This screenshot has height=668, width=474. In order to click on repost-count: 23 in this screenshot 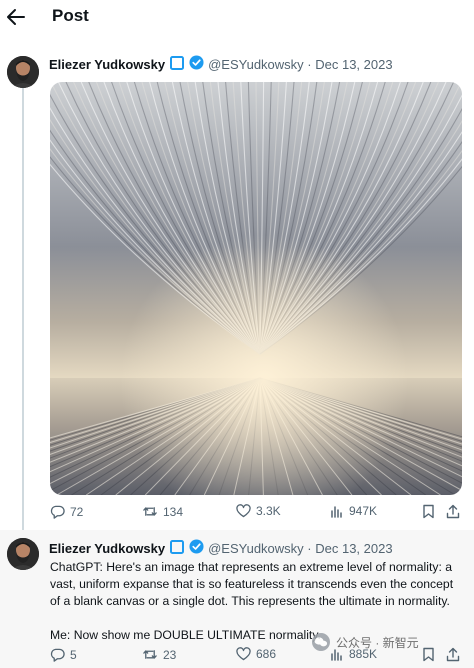, I will do `click(170, 654)`.